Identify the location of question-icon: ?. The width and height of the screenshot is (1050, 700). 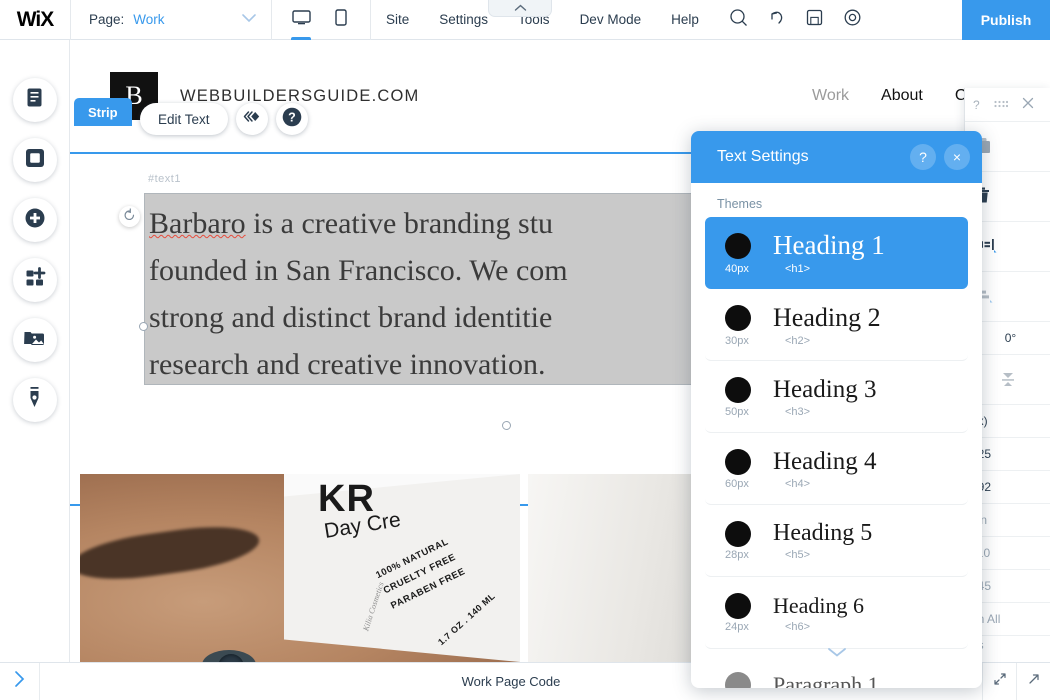
(976, 105).